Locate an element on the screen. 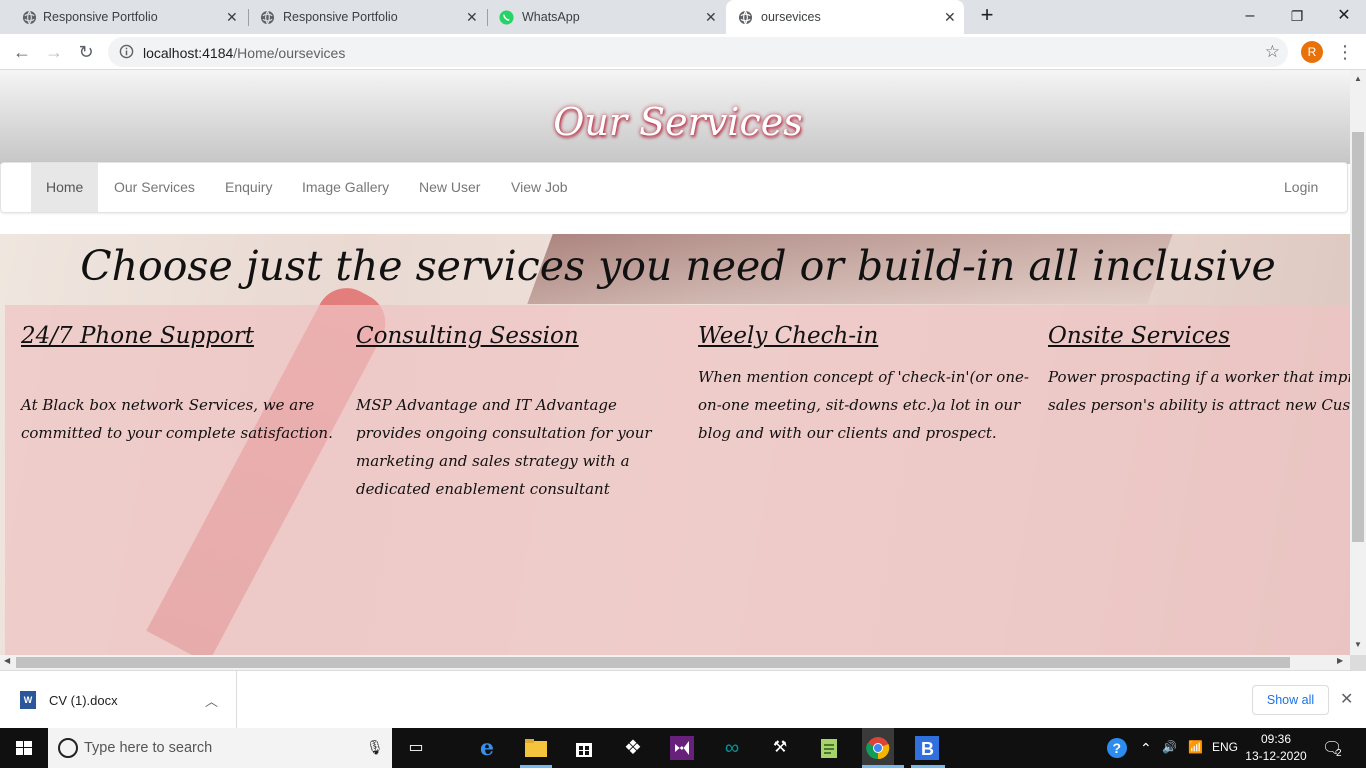 The image size is (1366, 773). dropbox-icon: ❖ is located at coordinates (633, 748).